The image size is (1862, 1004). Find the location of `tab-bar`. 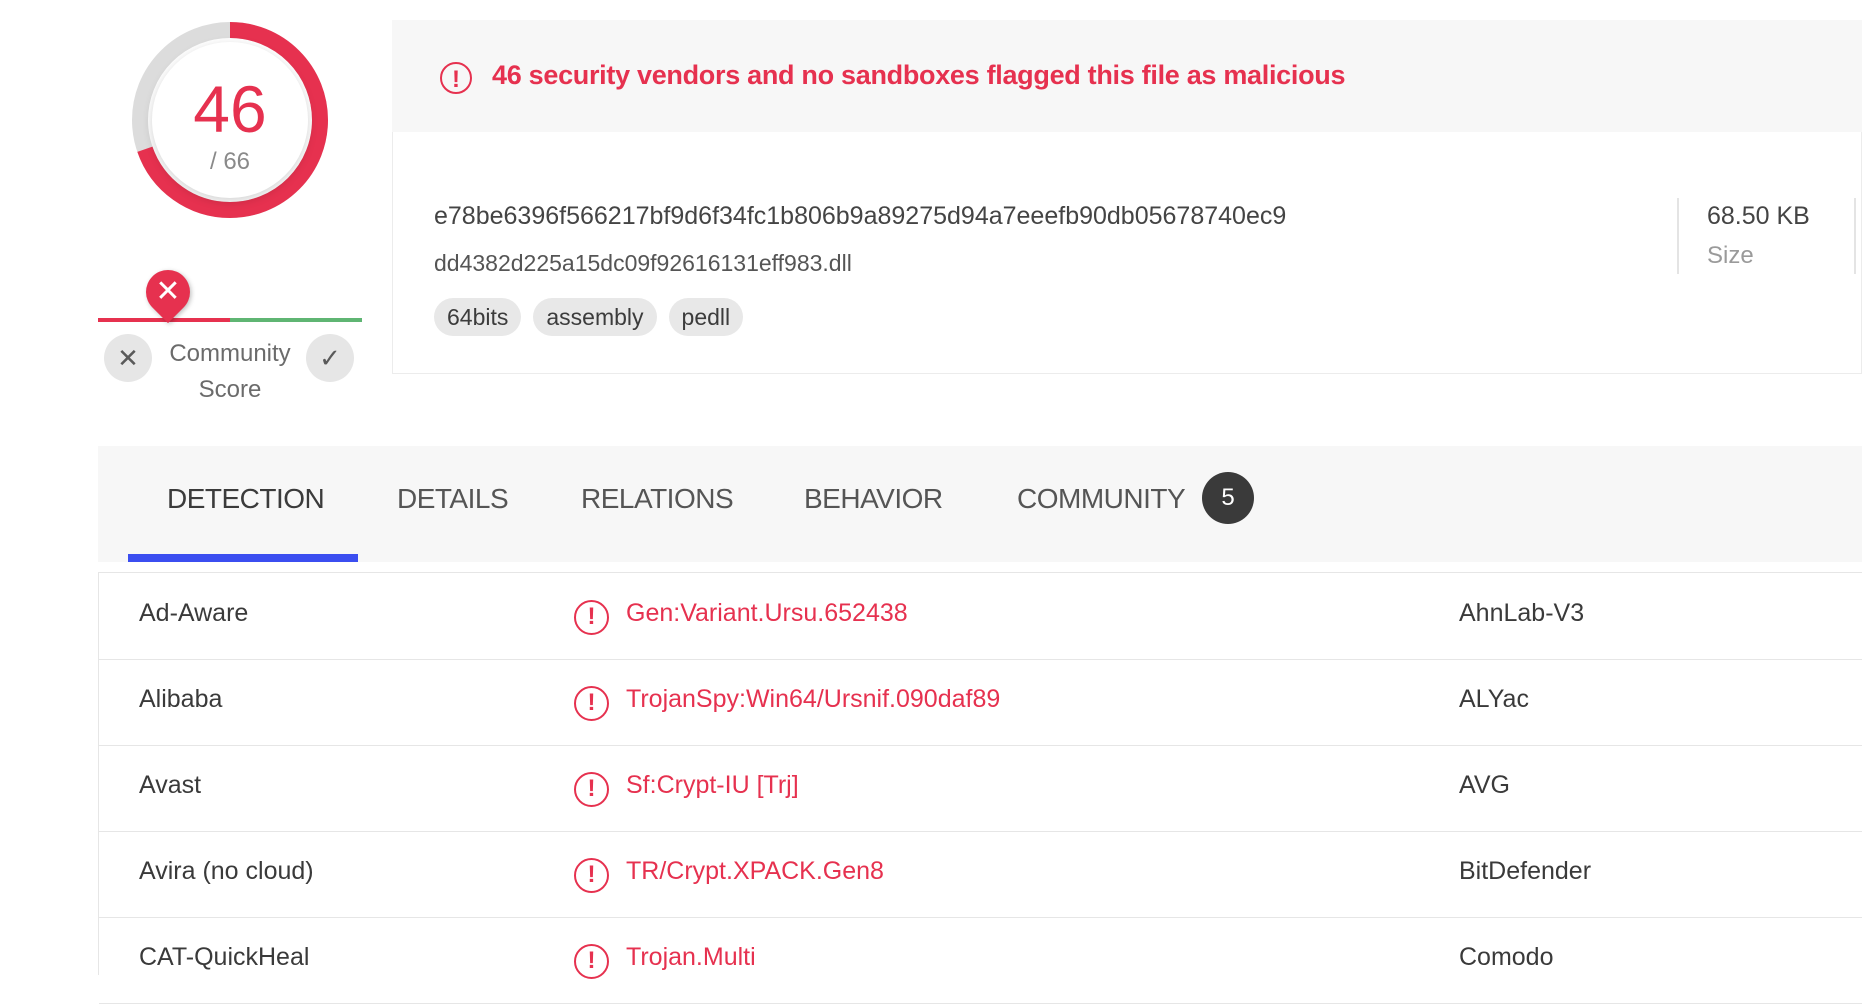

tab-bar is located at coordinates (980, 504).